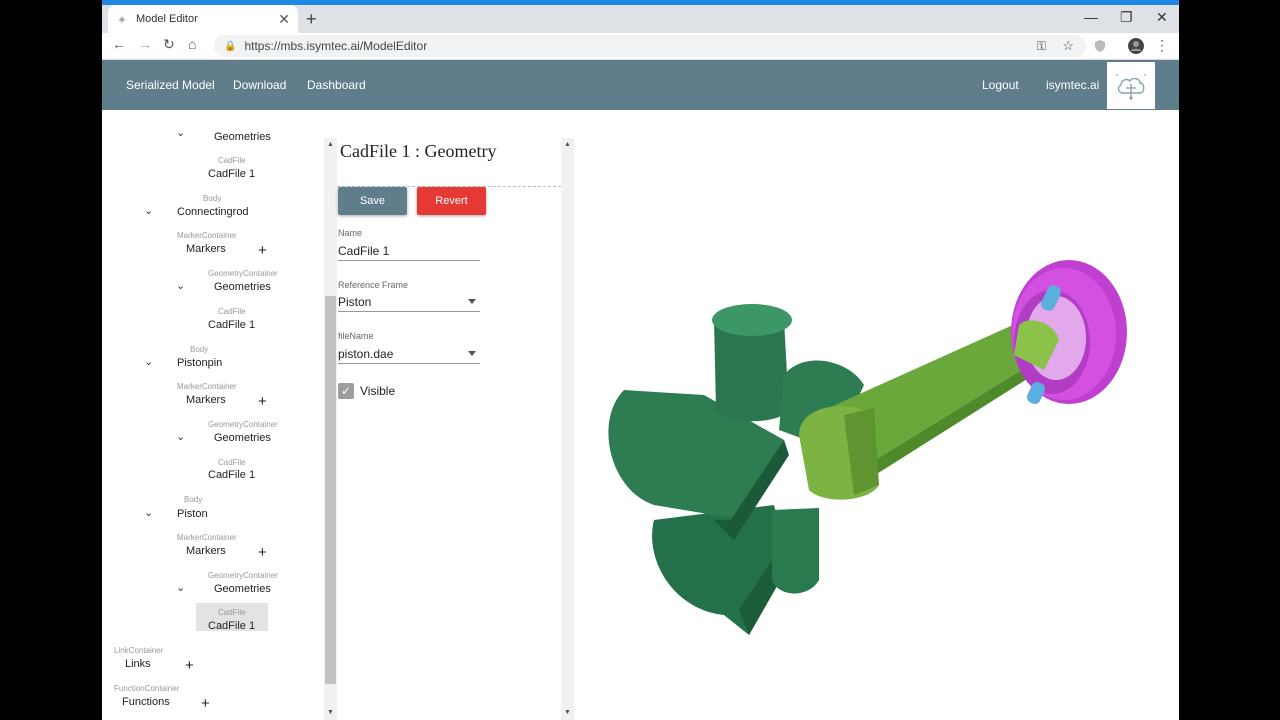  Describe the element at coordinates (378, 391) in the screenshot. I see `visible-label: Visible` at that location.